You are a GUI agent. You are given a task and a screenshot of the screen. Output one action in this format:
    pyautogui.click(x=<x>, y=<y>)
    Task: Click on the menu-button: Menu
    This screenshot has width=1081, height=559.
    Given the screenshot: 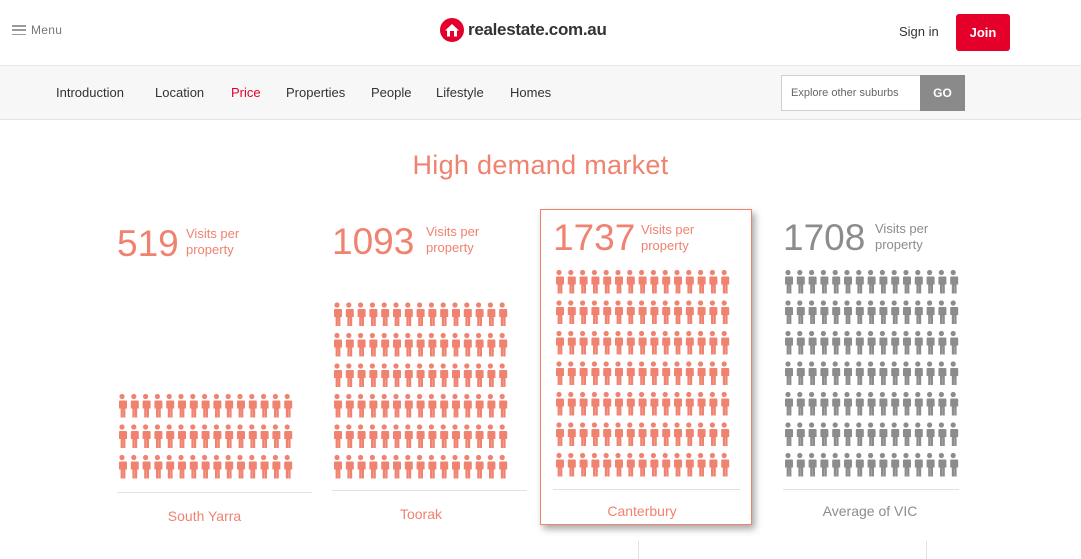 What is the action you would take?
    pyautogui.click(x=37, y=30)
    